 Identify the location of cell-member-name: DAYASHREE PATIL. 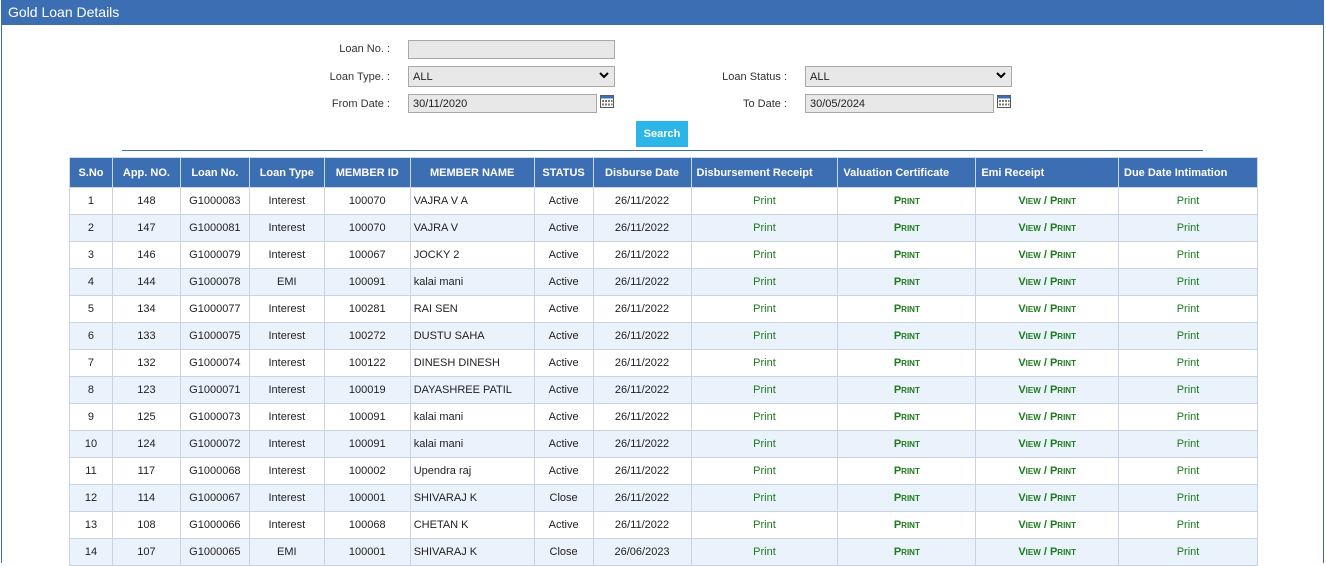
(472, 390).